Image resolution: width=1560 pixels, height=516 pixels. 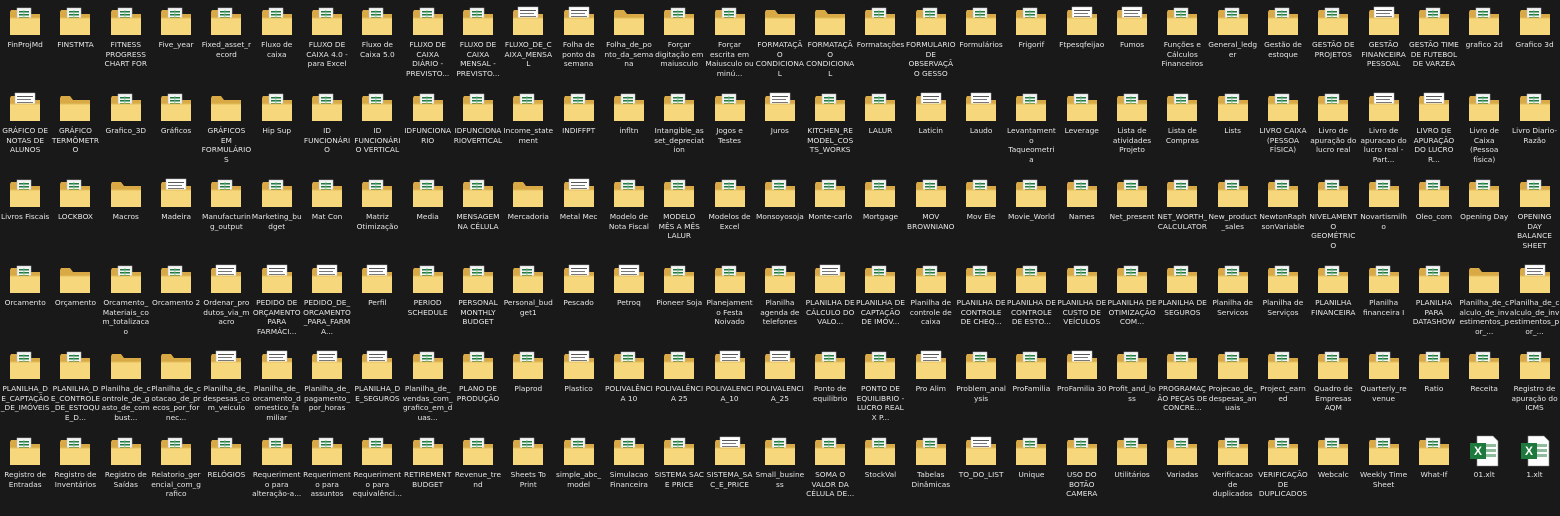 I want to click on desktop-item: Quarterly_revenue, so click(x=1383, y=387).